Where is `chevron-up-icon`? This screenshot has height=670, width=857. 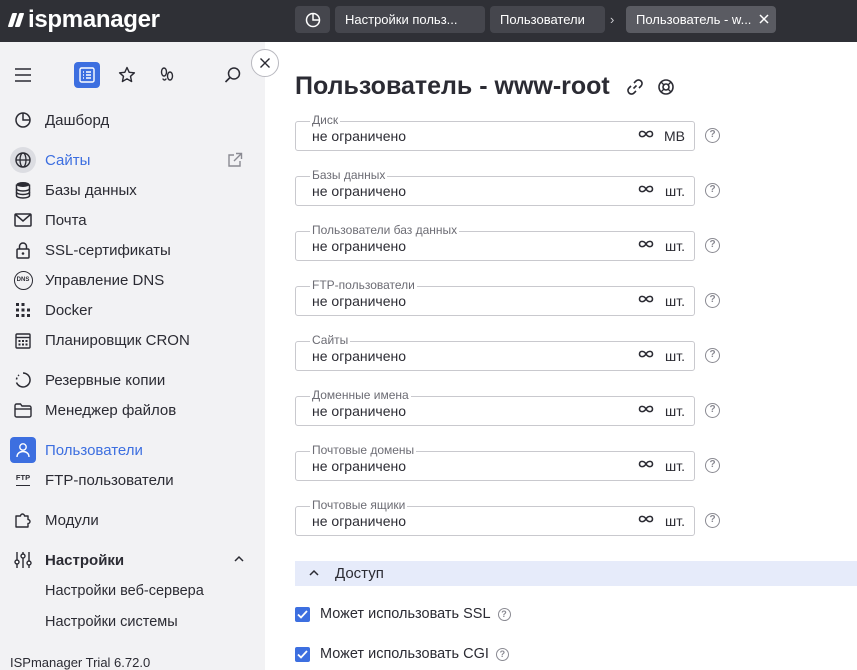
chevron-up-icon is located at coordinates (239, 559).